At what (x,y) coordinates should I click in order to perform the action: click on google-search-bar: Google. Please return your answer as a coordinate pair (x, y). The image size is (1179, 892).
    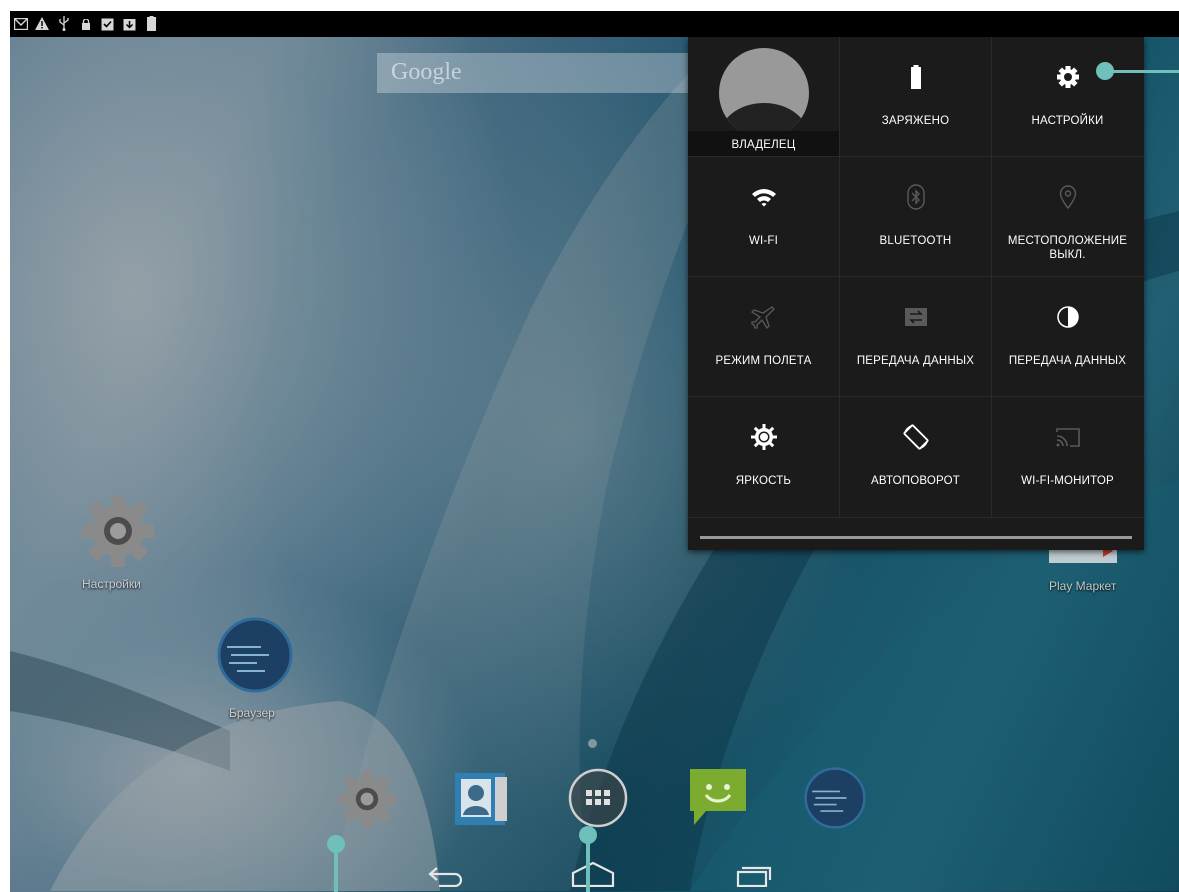
    Looking at the image, I should click on (537, 73).